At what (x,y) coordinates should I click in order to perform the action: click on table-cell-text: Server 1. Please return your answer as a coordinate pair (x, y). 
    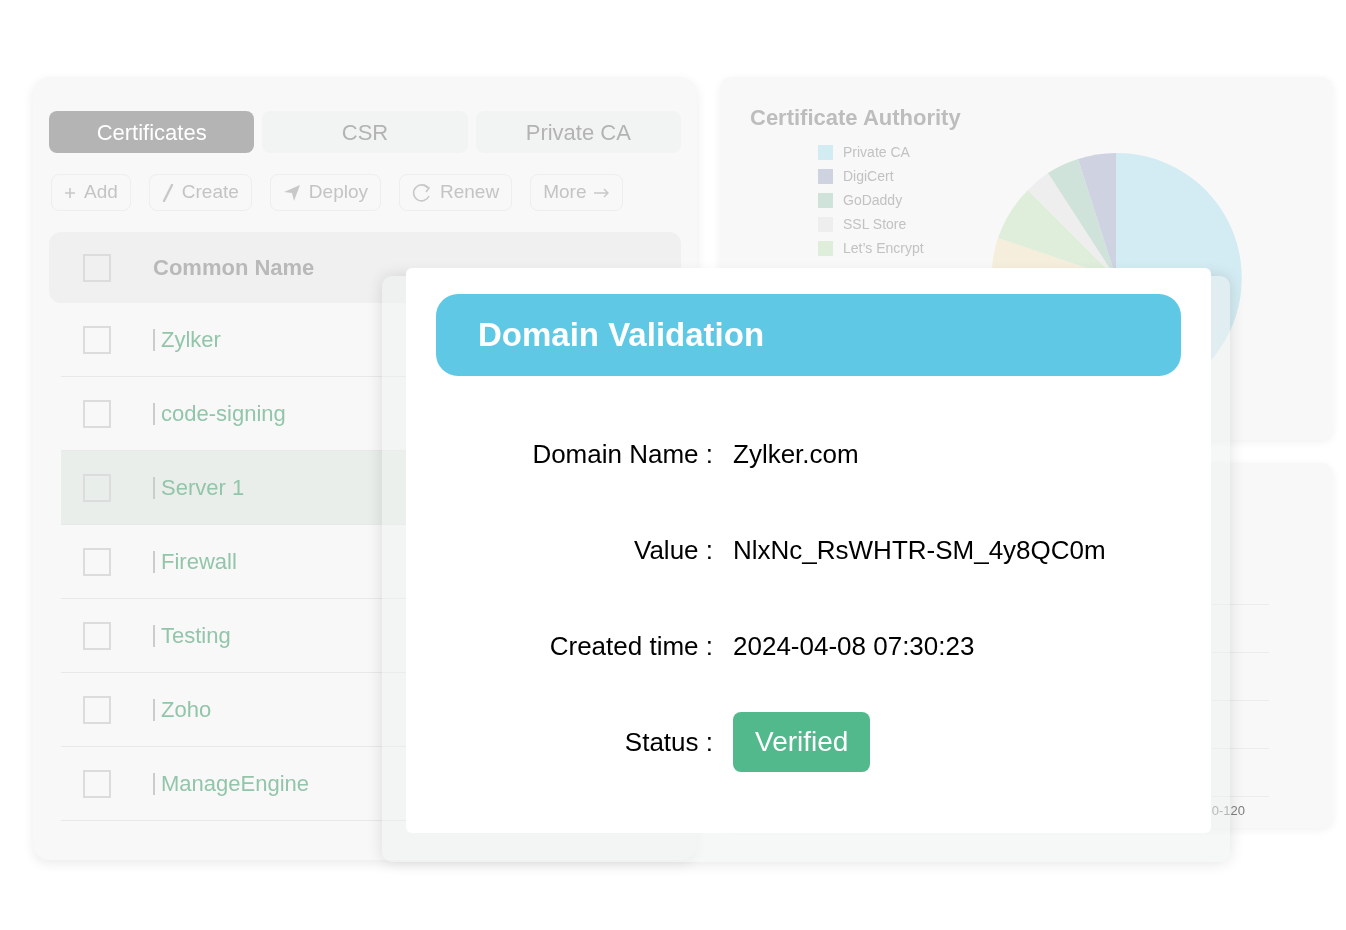
    Looking at the image, I should click on (203, 488).